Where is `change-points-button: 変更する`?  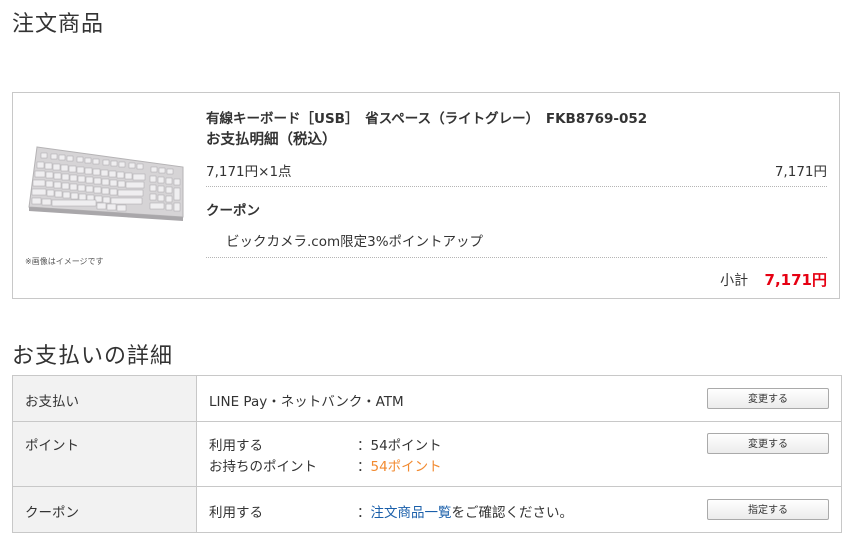 change-points-button: 変更する is located at coordinates (768, 443).